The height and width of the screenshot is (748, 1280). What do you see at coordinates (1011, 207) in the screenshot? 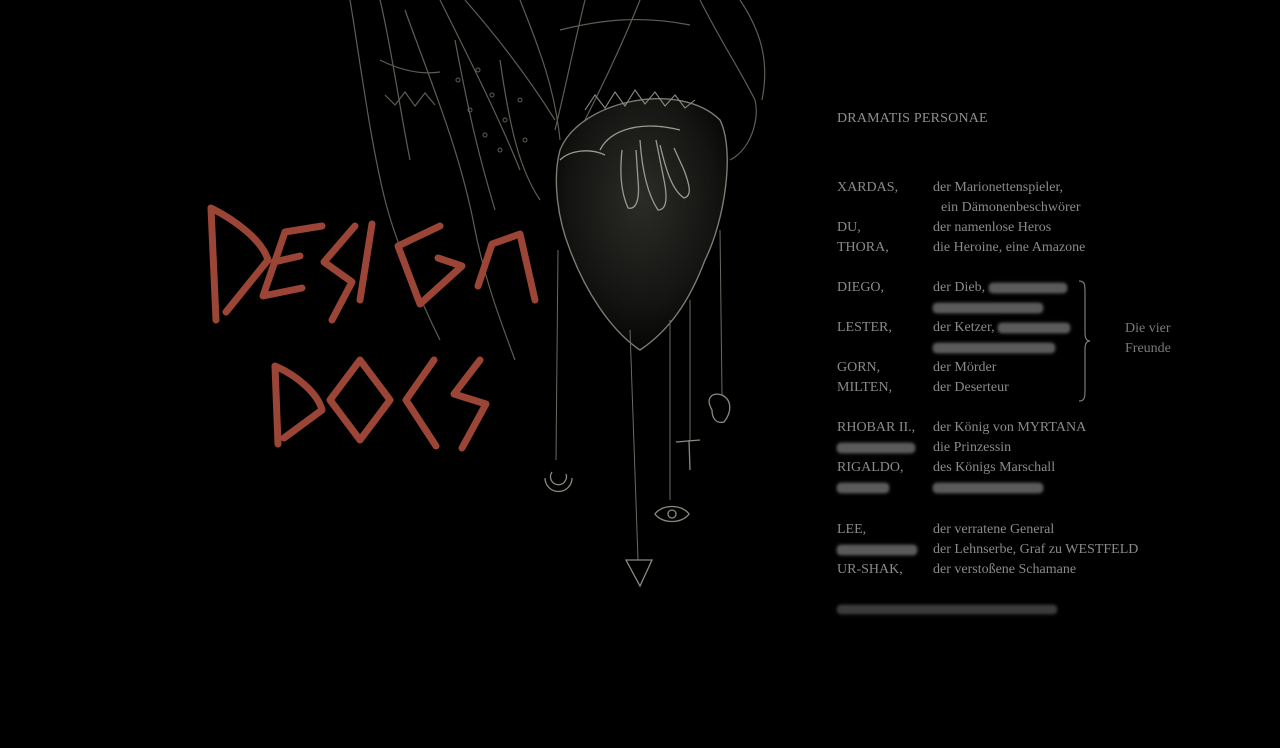
I see `cast-role: ein Dämonenbeschwörer` at bounding box center [1011, 207].